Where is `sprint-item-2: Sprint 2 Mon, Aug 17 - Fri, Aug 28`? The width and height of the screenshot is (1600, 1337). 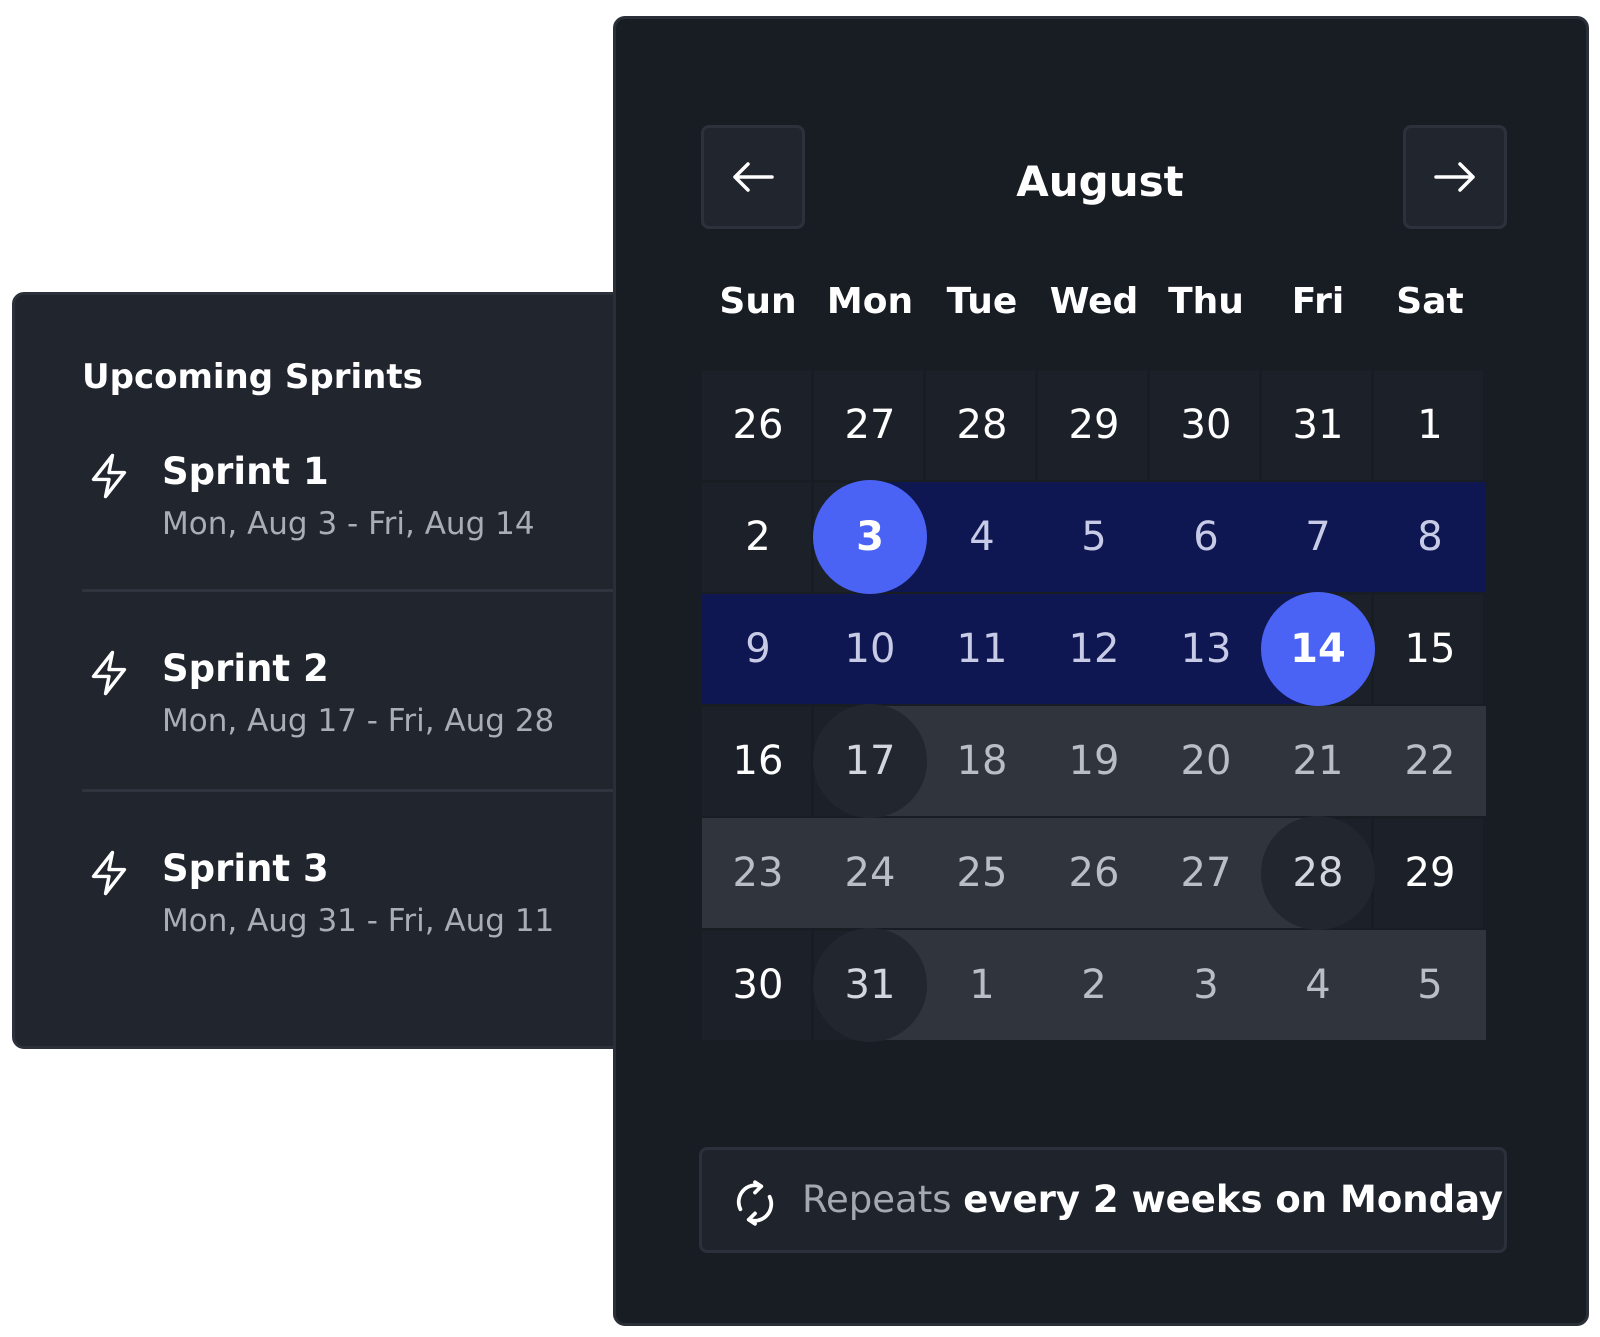
sprint-item-2: Sprint 2 Mon, Aug 17 - Fri, Aug 28 is located at coordinates (372, 702).